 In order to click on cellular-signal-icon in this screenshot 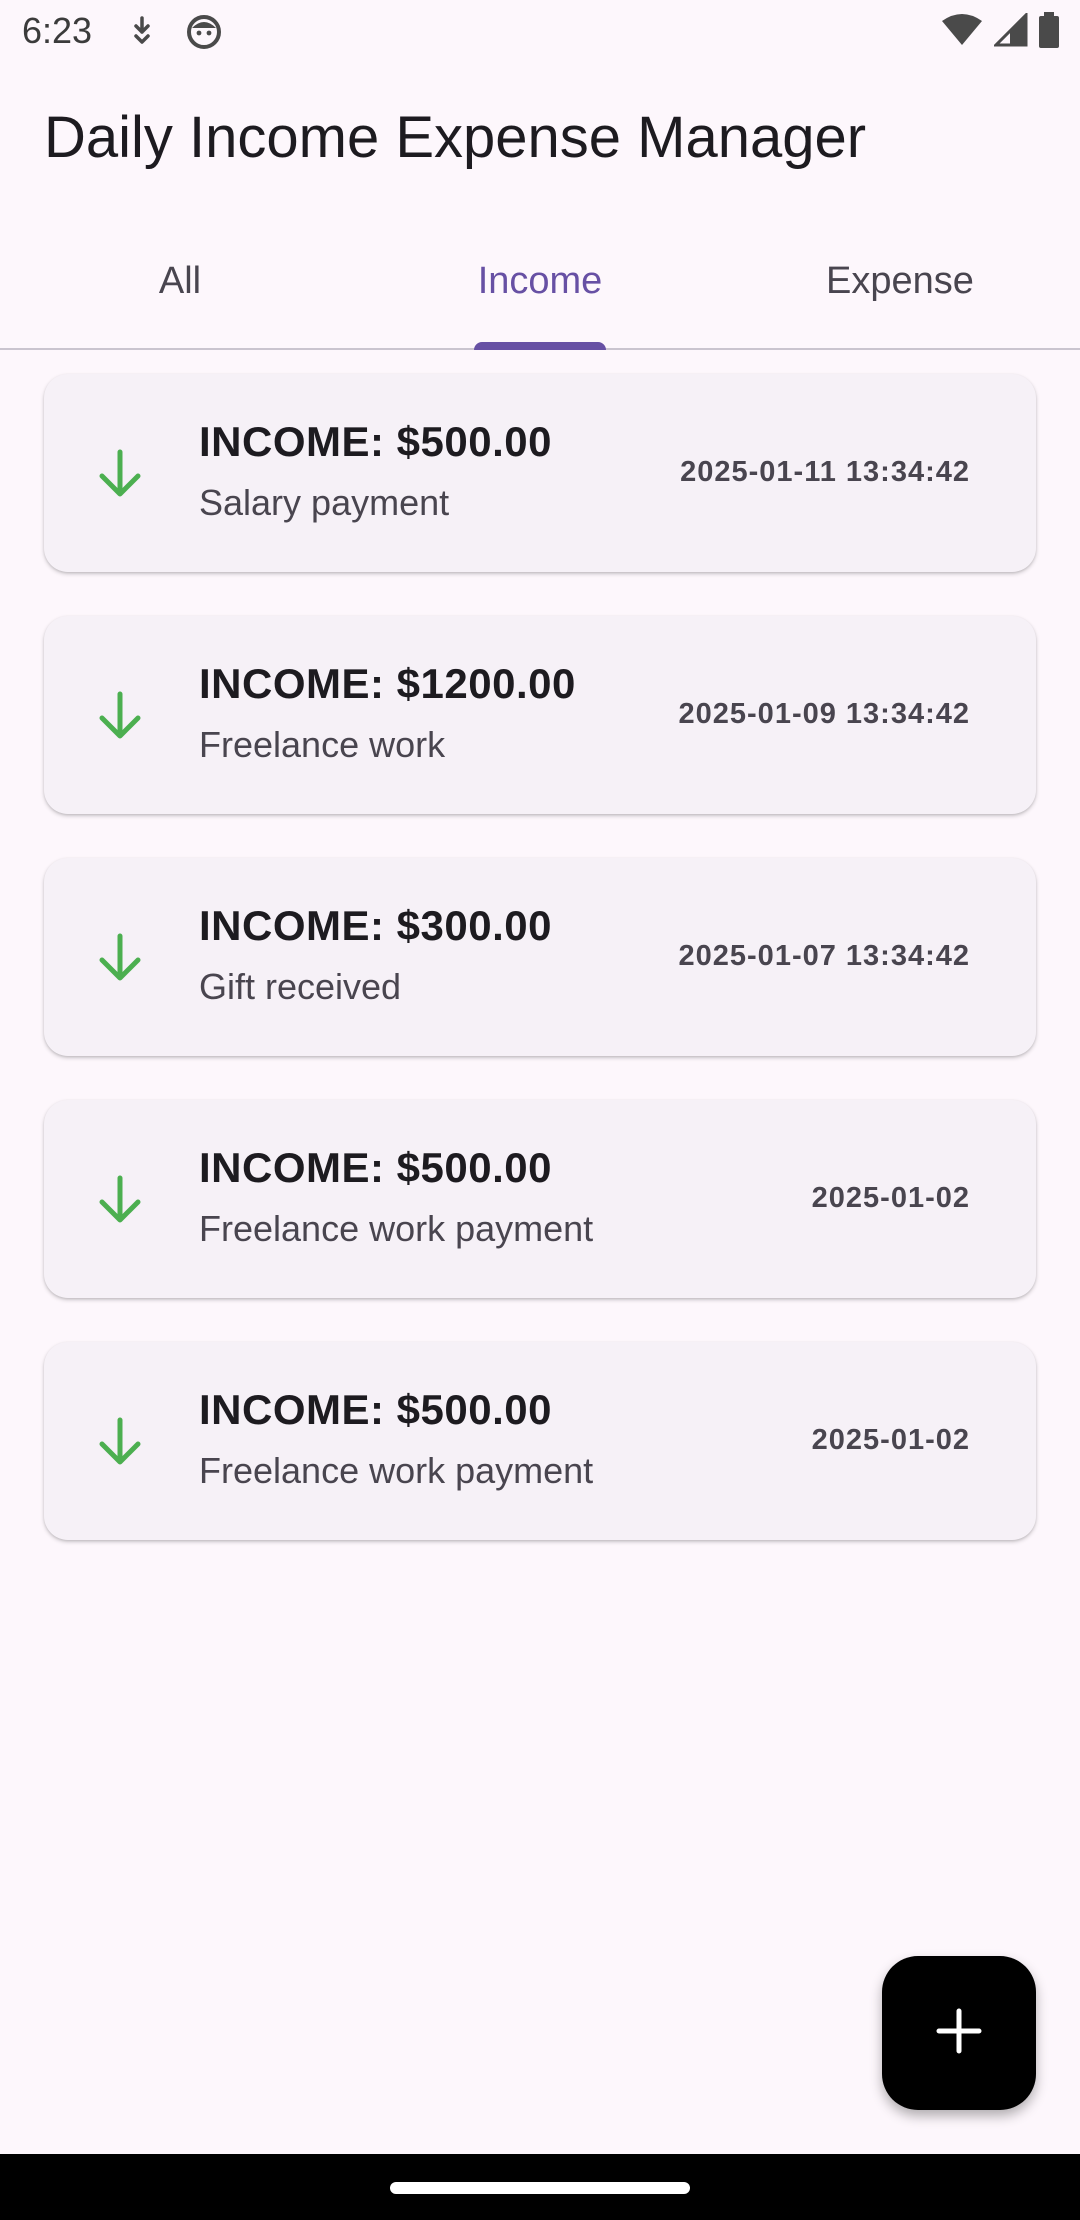, I will do `click(1010, 31)`.